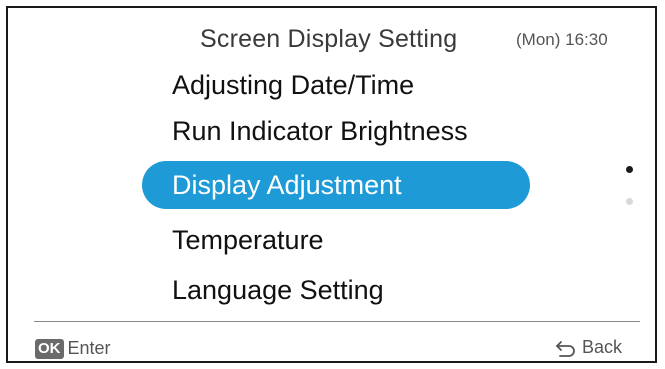 The image size is (665, 369). Describe the element at coordinates (629, 169) in the screenshot. I see `page-dot-active` at that location.